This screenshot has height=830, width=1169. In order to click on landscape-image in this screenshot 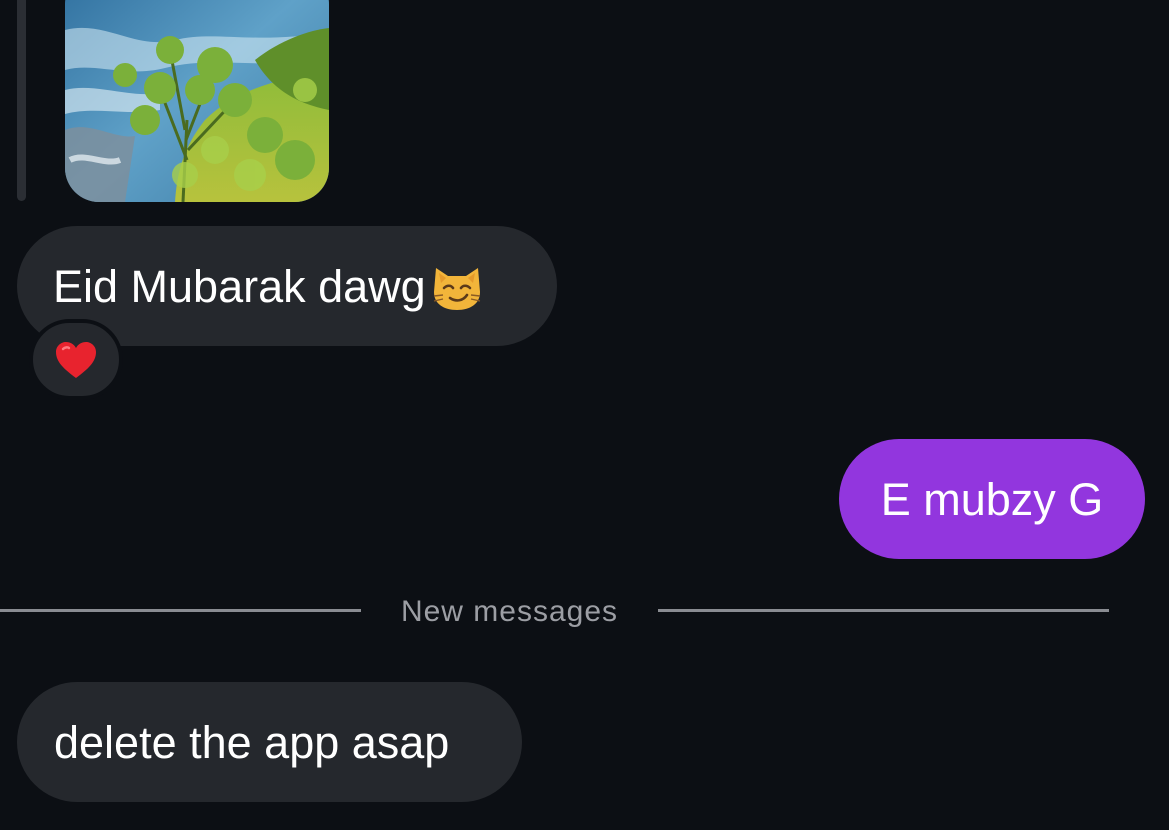, I will do `click(197, 101)`.